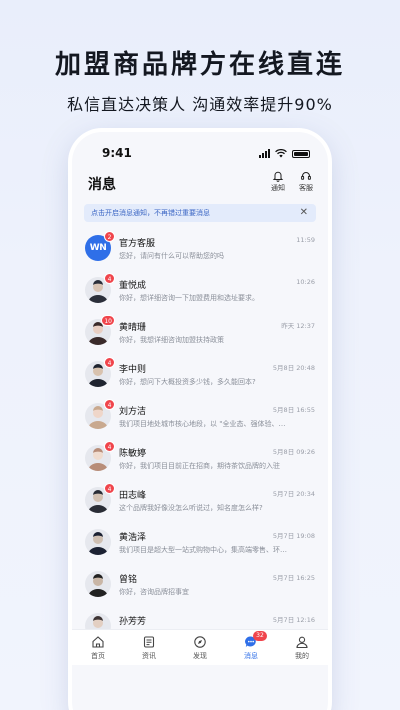 This screenshot has width=400, height=710. Describe the element at coordinates (305, 240) in the screenshot. I see `message-time: 11:59` at that location.